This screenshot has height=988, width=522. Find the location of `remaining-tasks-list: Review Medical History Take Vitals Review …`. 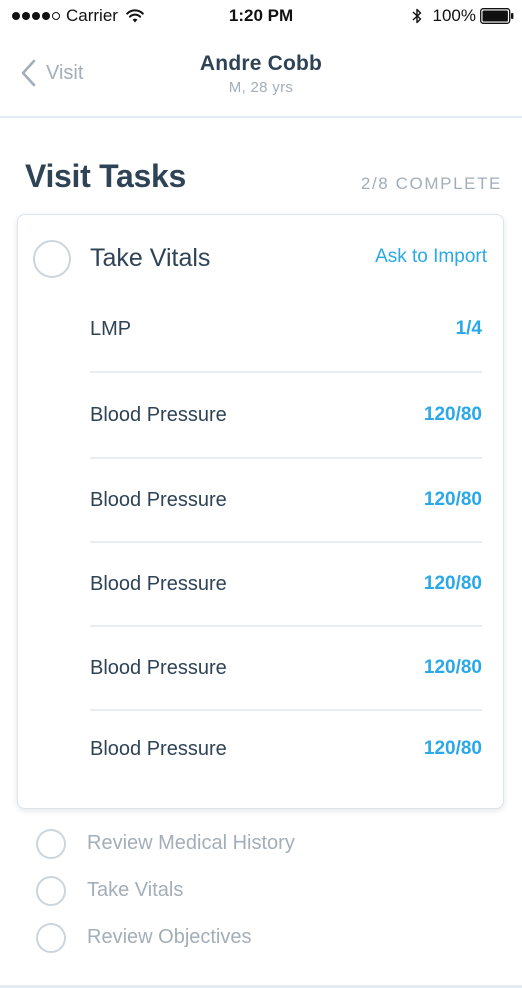

remaining-tasks-list: Review Medical History Take Vitals Review … is located at coordinates (269, 890).